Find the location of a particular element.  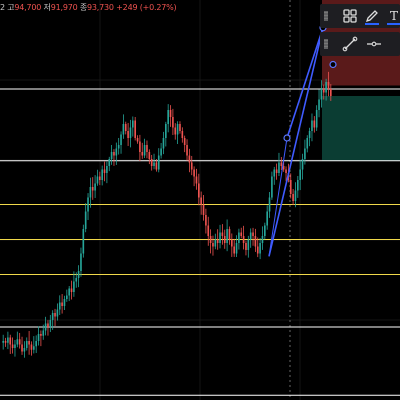

ohlc-close-value: 93,730 is located at coordinates (100, 7).